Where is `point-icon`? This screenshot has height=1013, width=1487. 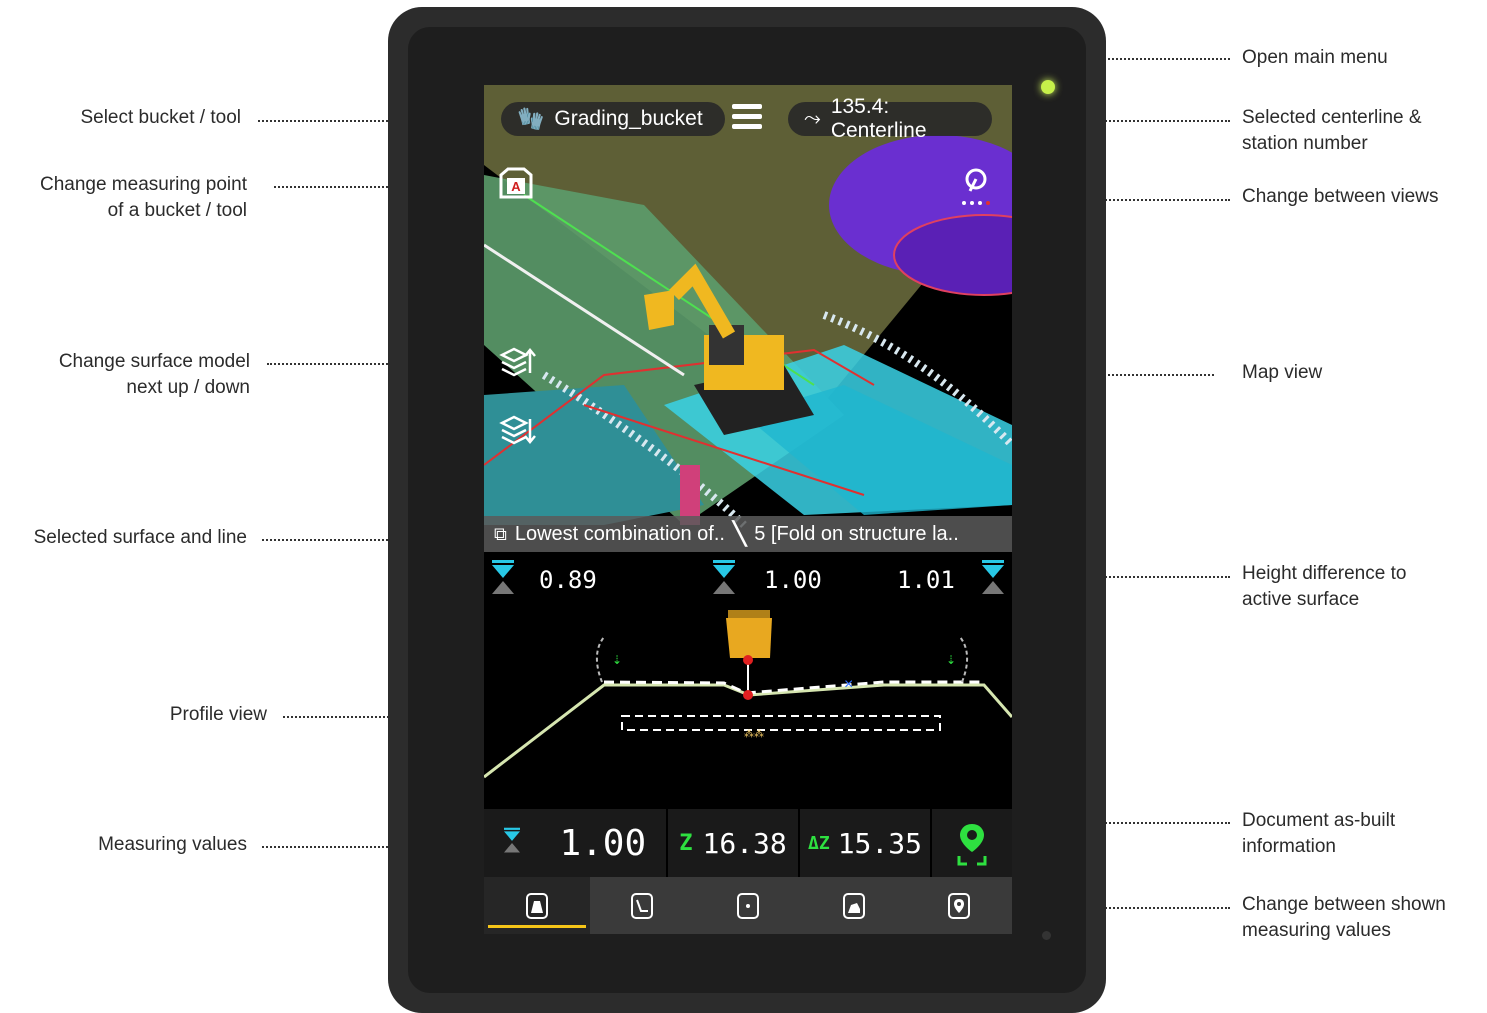
point-icon is located at coordinates (747, 905).